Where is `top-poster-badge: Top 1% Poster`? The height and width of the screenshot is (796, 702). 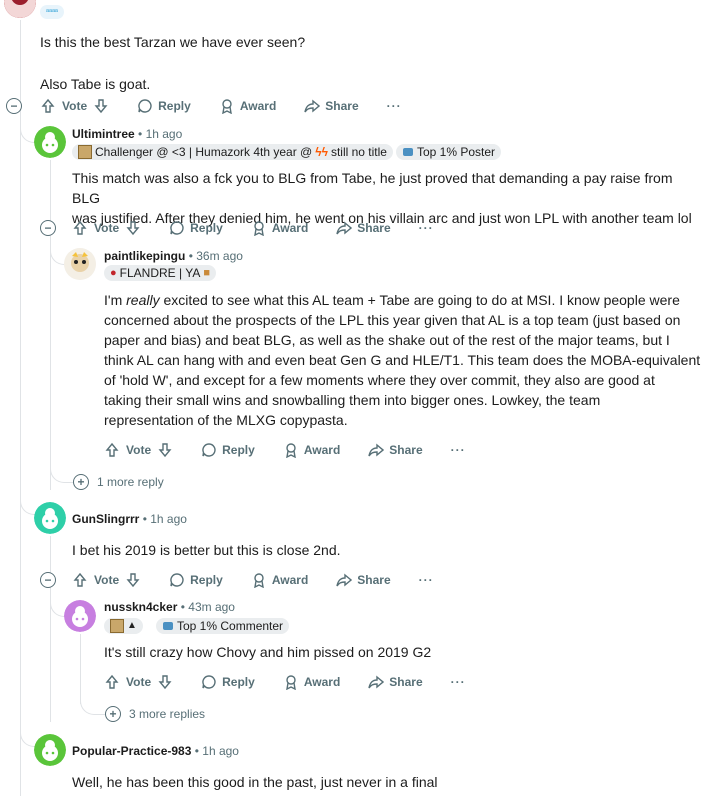
top-poster-badge: Top 1% Poster is located at coordinates (449, 152).